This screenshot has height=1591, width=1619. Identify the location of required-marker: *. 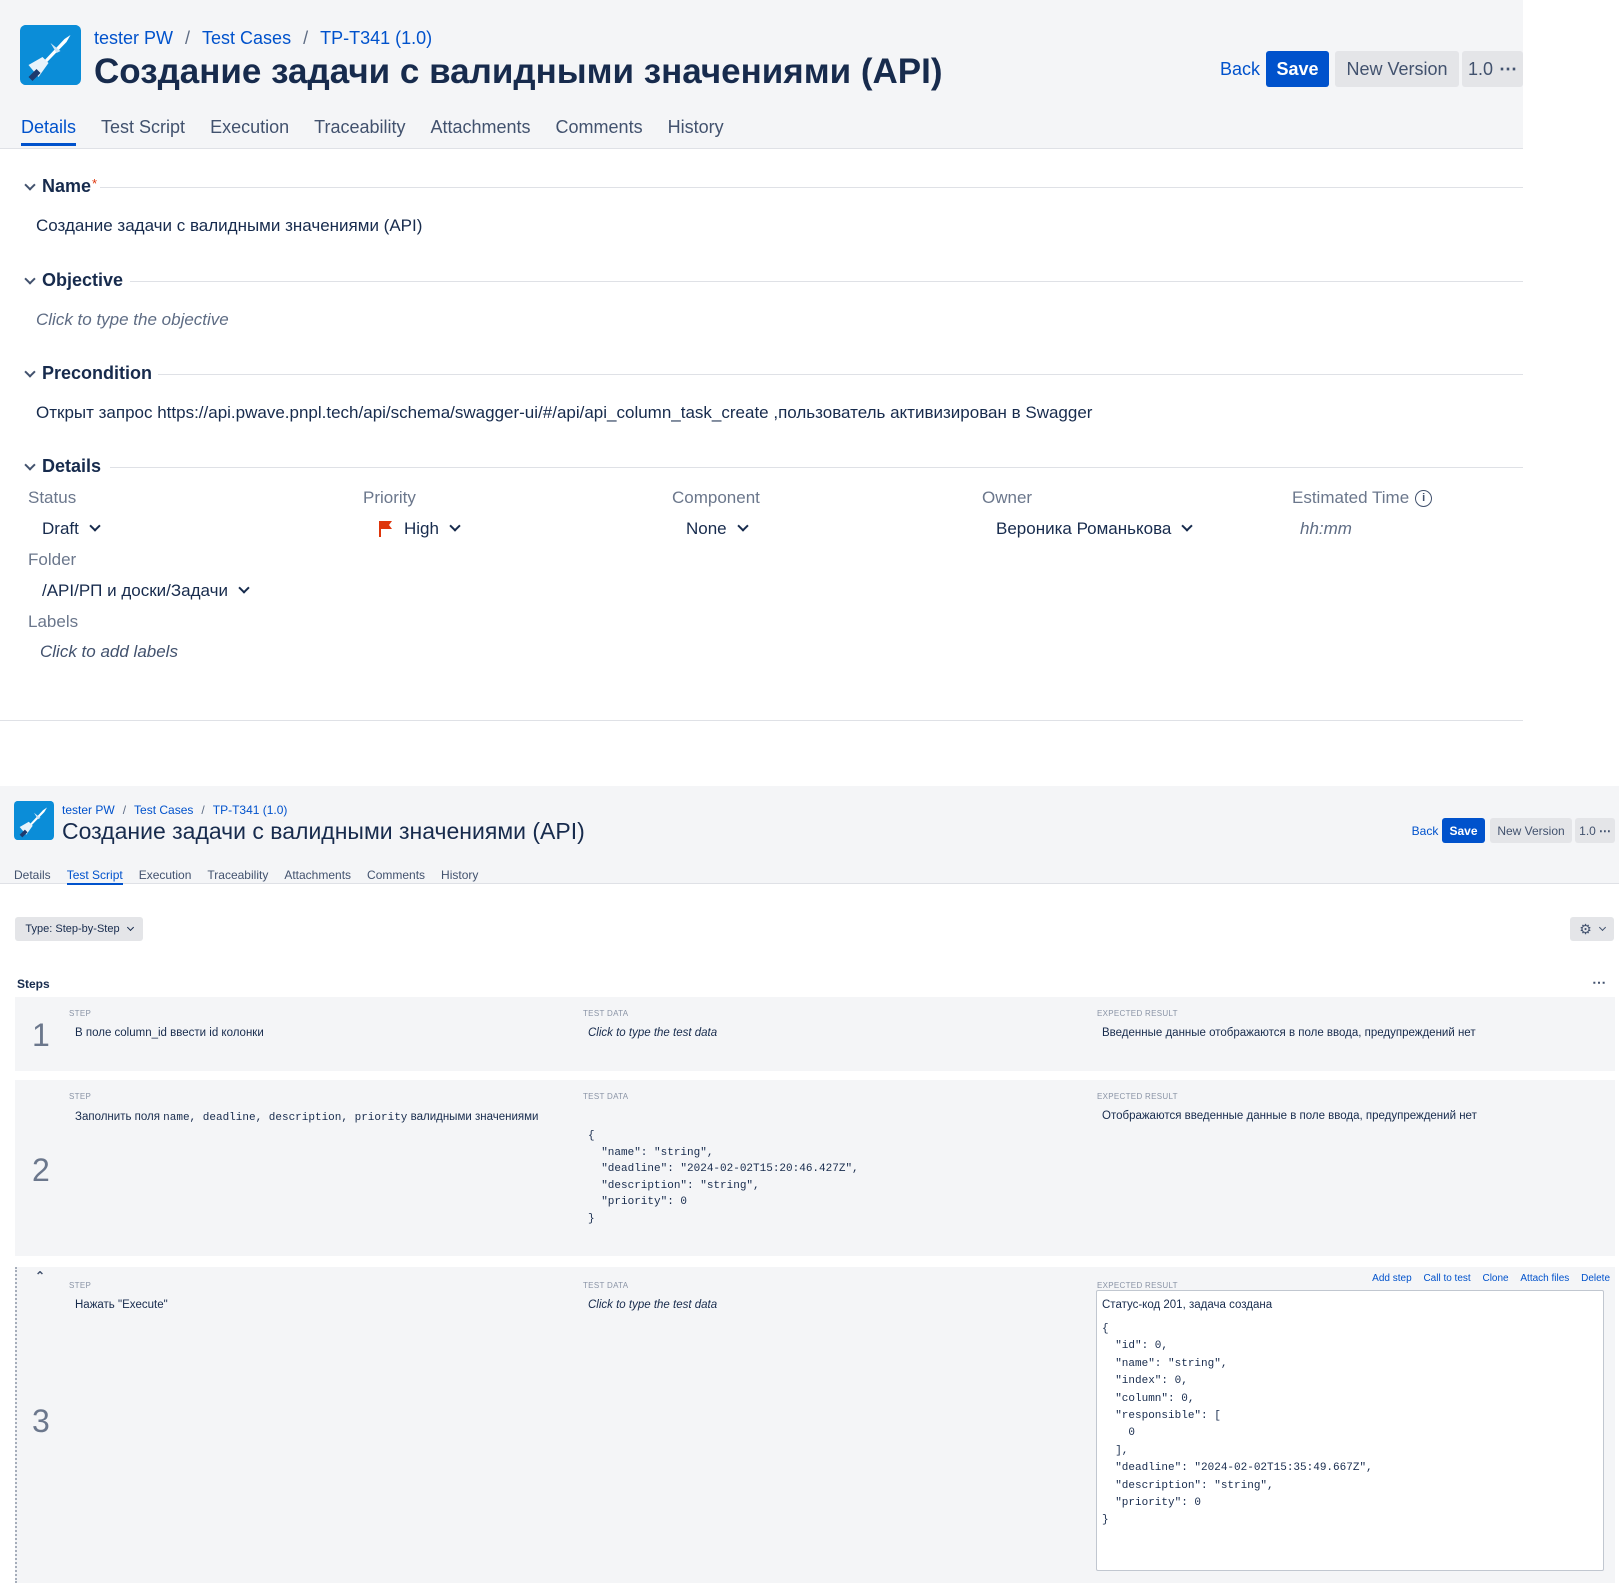
(95, 183).